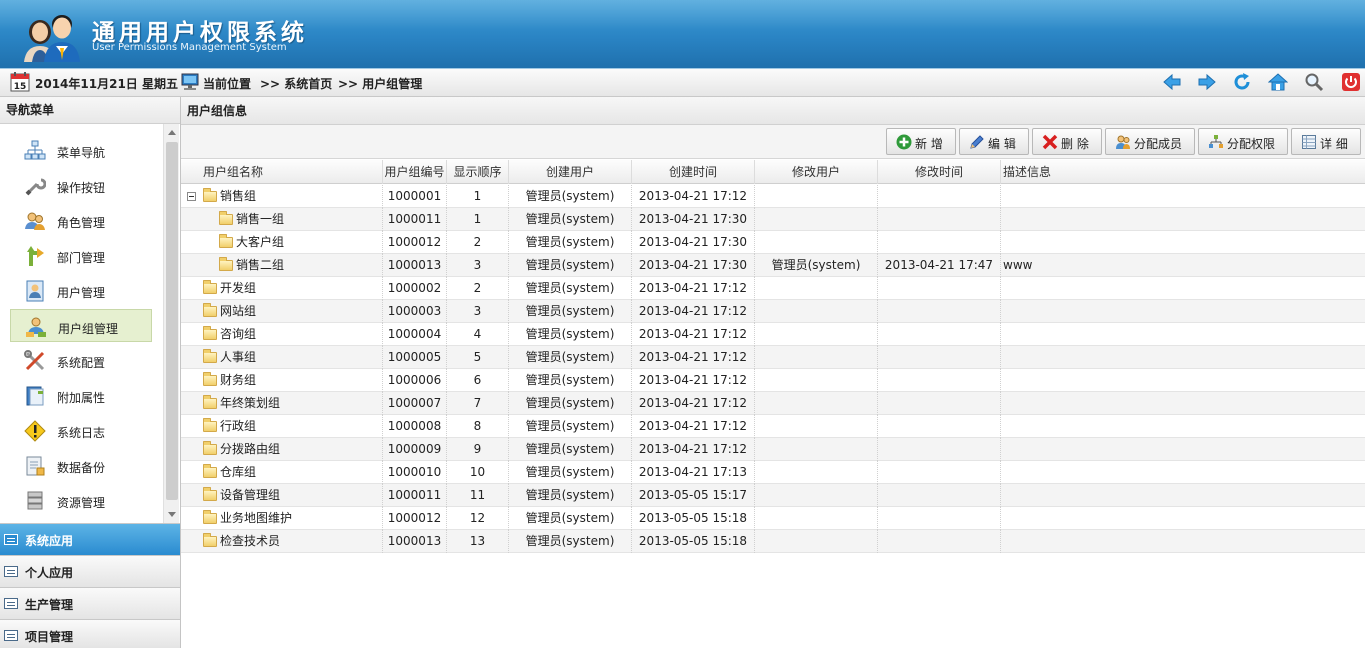  Describe the element at coordinates (693, 172) in the screenshot. I see `column-header-created: 创建时间` at that location.